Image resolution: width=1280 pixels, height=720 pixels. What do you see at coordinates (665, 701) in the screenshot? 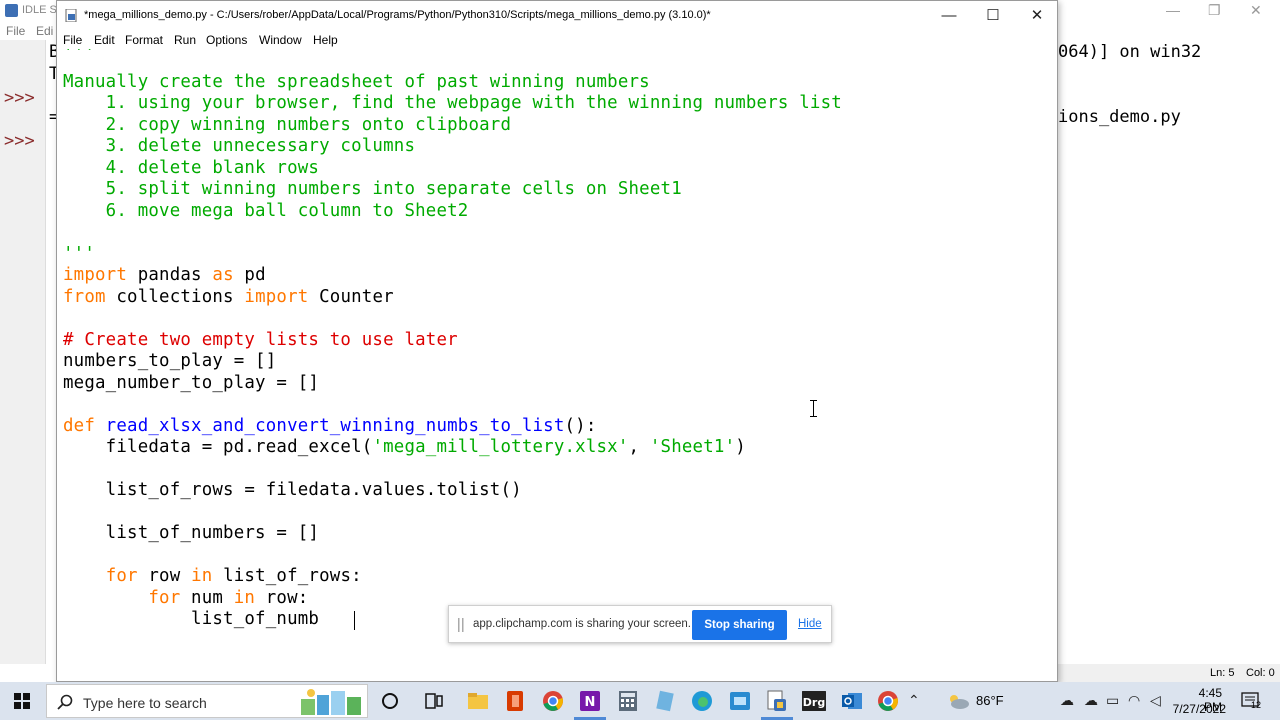
I see `notepad-icon` at bounding box center [665, 701].